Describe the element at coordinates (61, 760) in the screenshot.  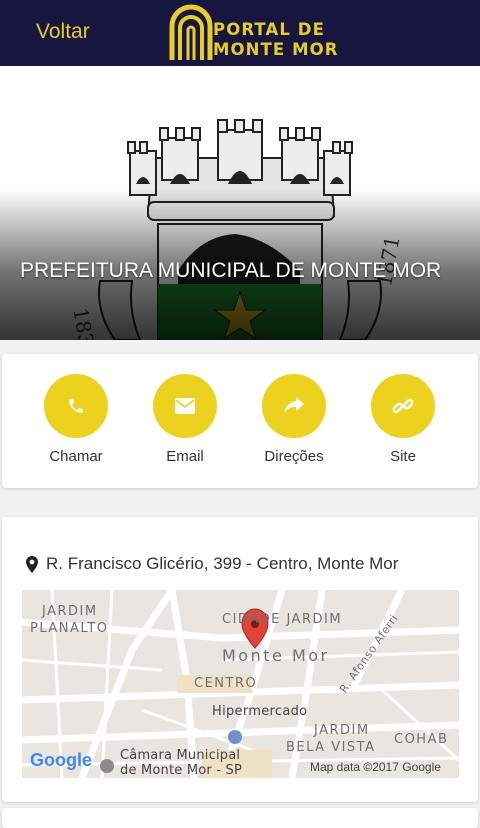
I see `google-logo: Google` at that location.